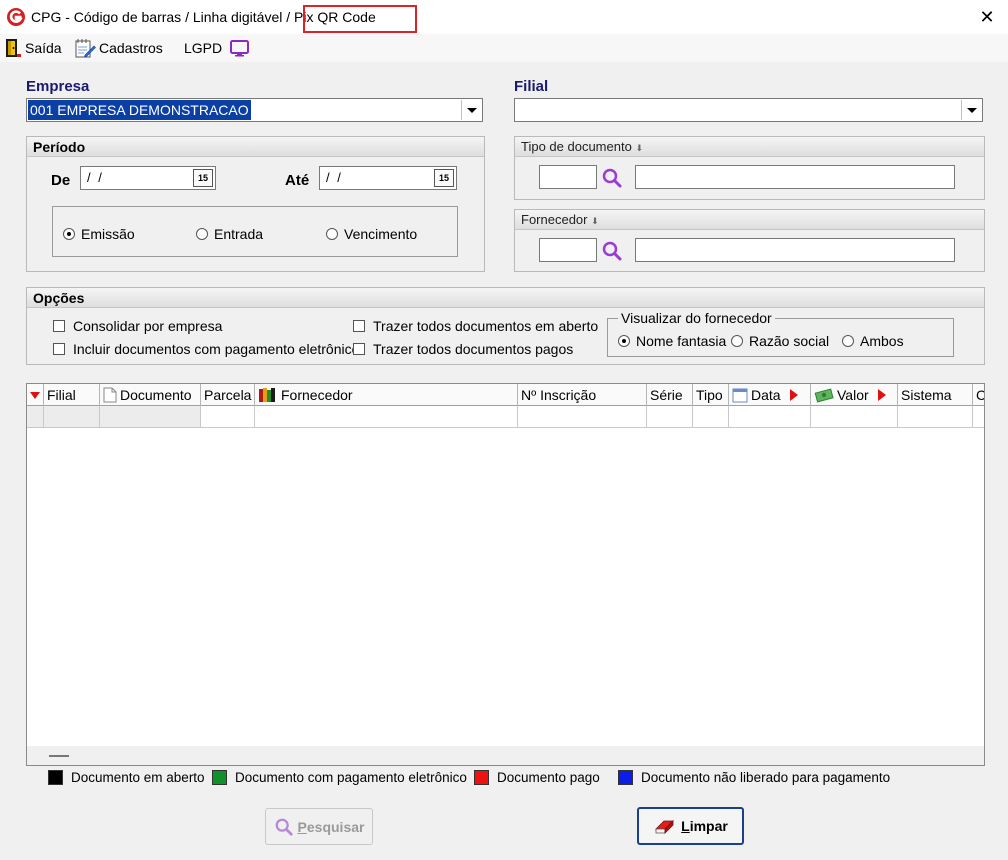 This screenshot has width=1008, height=860. Describe the element at coordinates (711, 395) in the screenshot. I see `col-tipo: Tipo` at that location.